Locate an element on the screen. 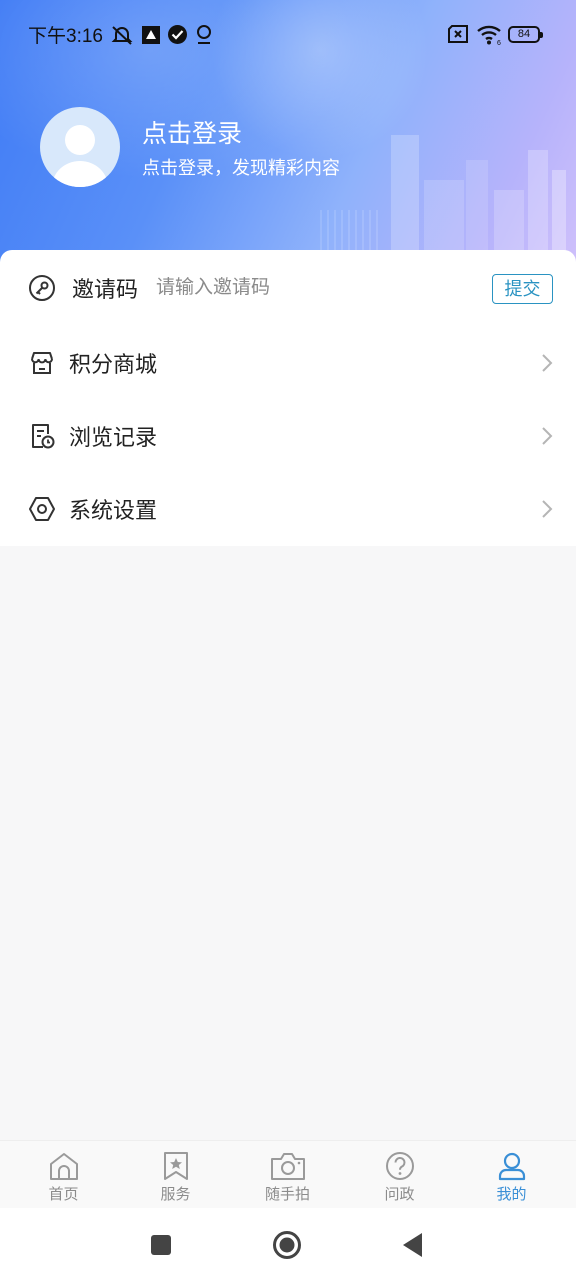 Image resolution: width=576 pixels, height=1280 pixels. tab-services: 服务 is located at coordinates (175, 1175).